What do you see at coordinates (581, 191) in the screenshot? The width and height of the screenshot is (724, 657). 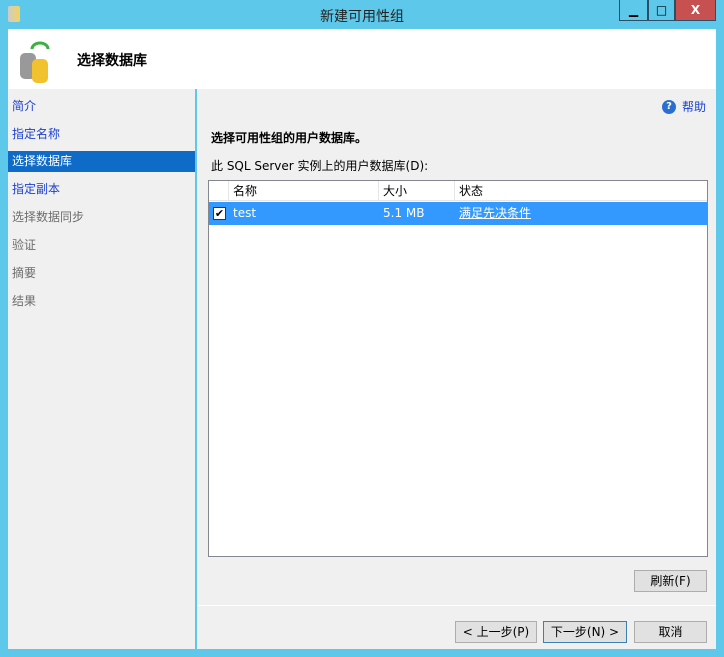 I see `column-header-status: 状态` at bounding box center [581, 191].